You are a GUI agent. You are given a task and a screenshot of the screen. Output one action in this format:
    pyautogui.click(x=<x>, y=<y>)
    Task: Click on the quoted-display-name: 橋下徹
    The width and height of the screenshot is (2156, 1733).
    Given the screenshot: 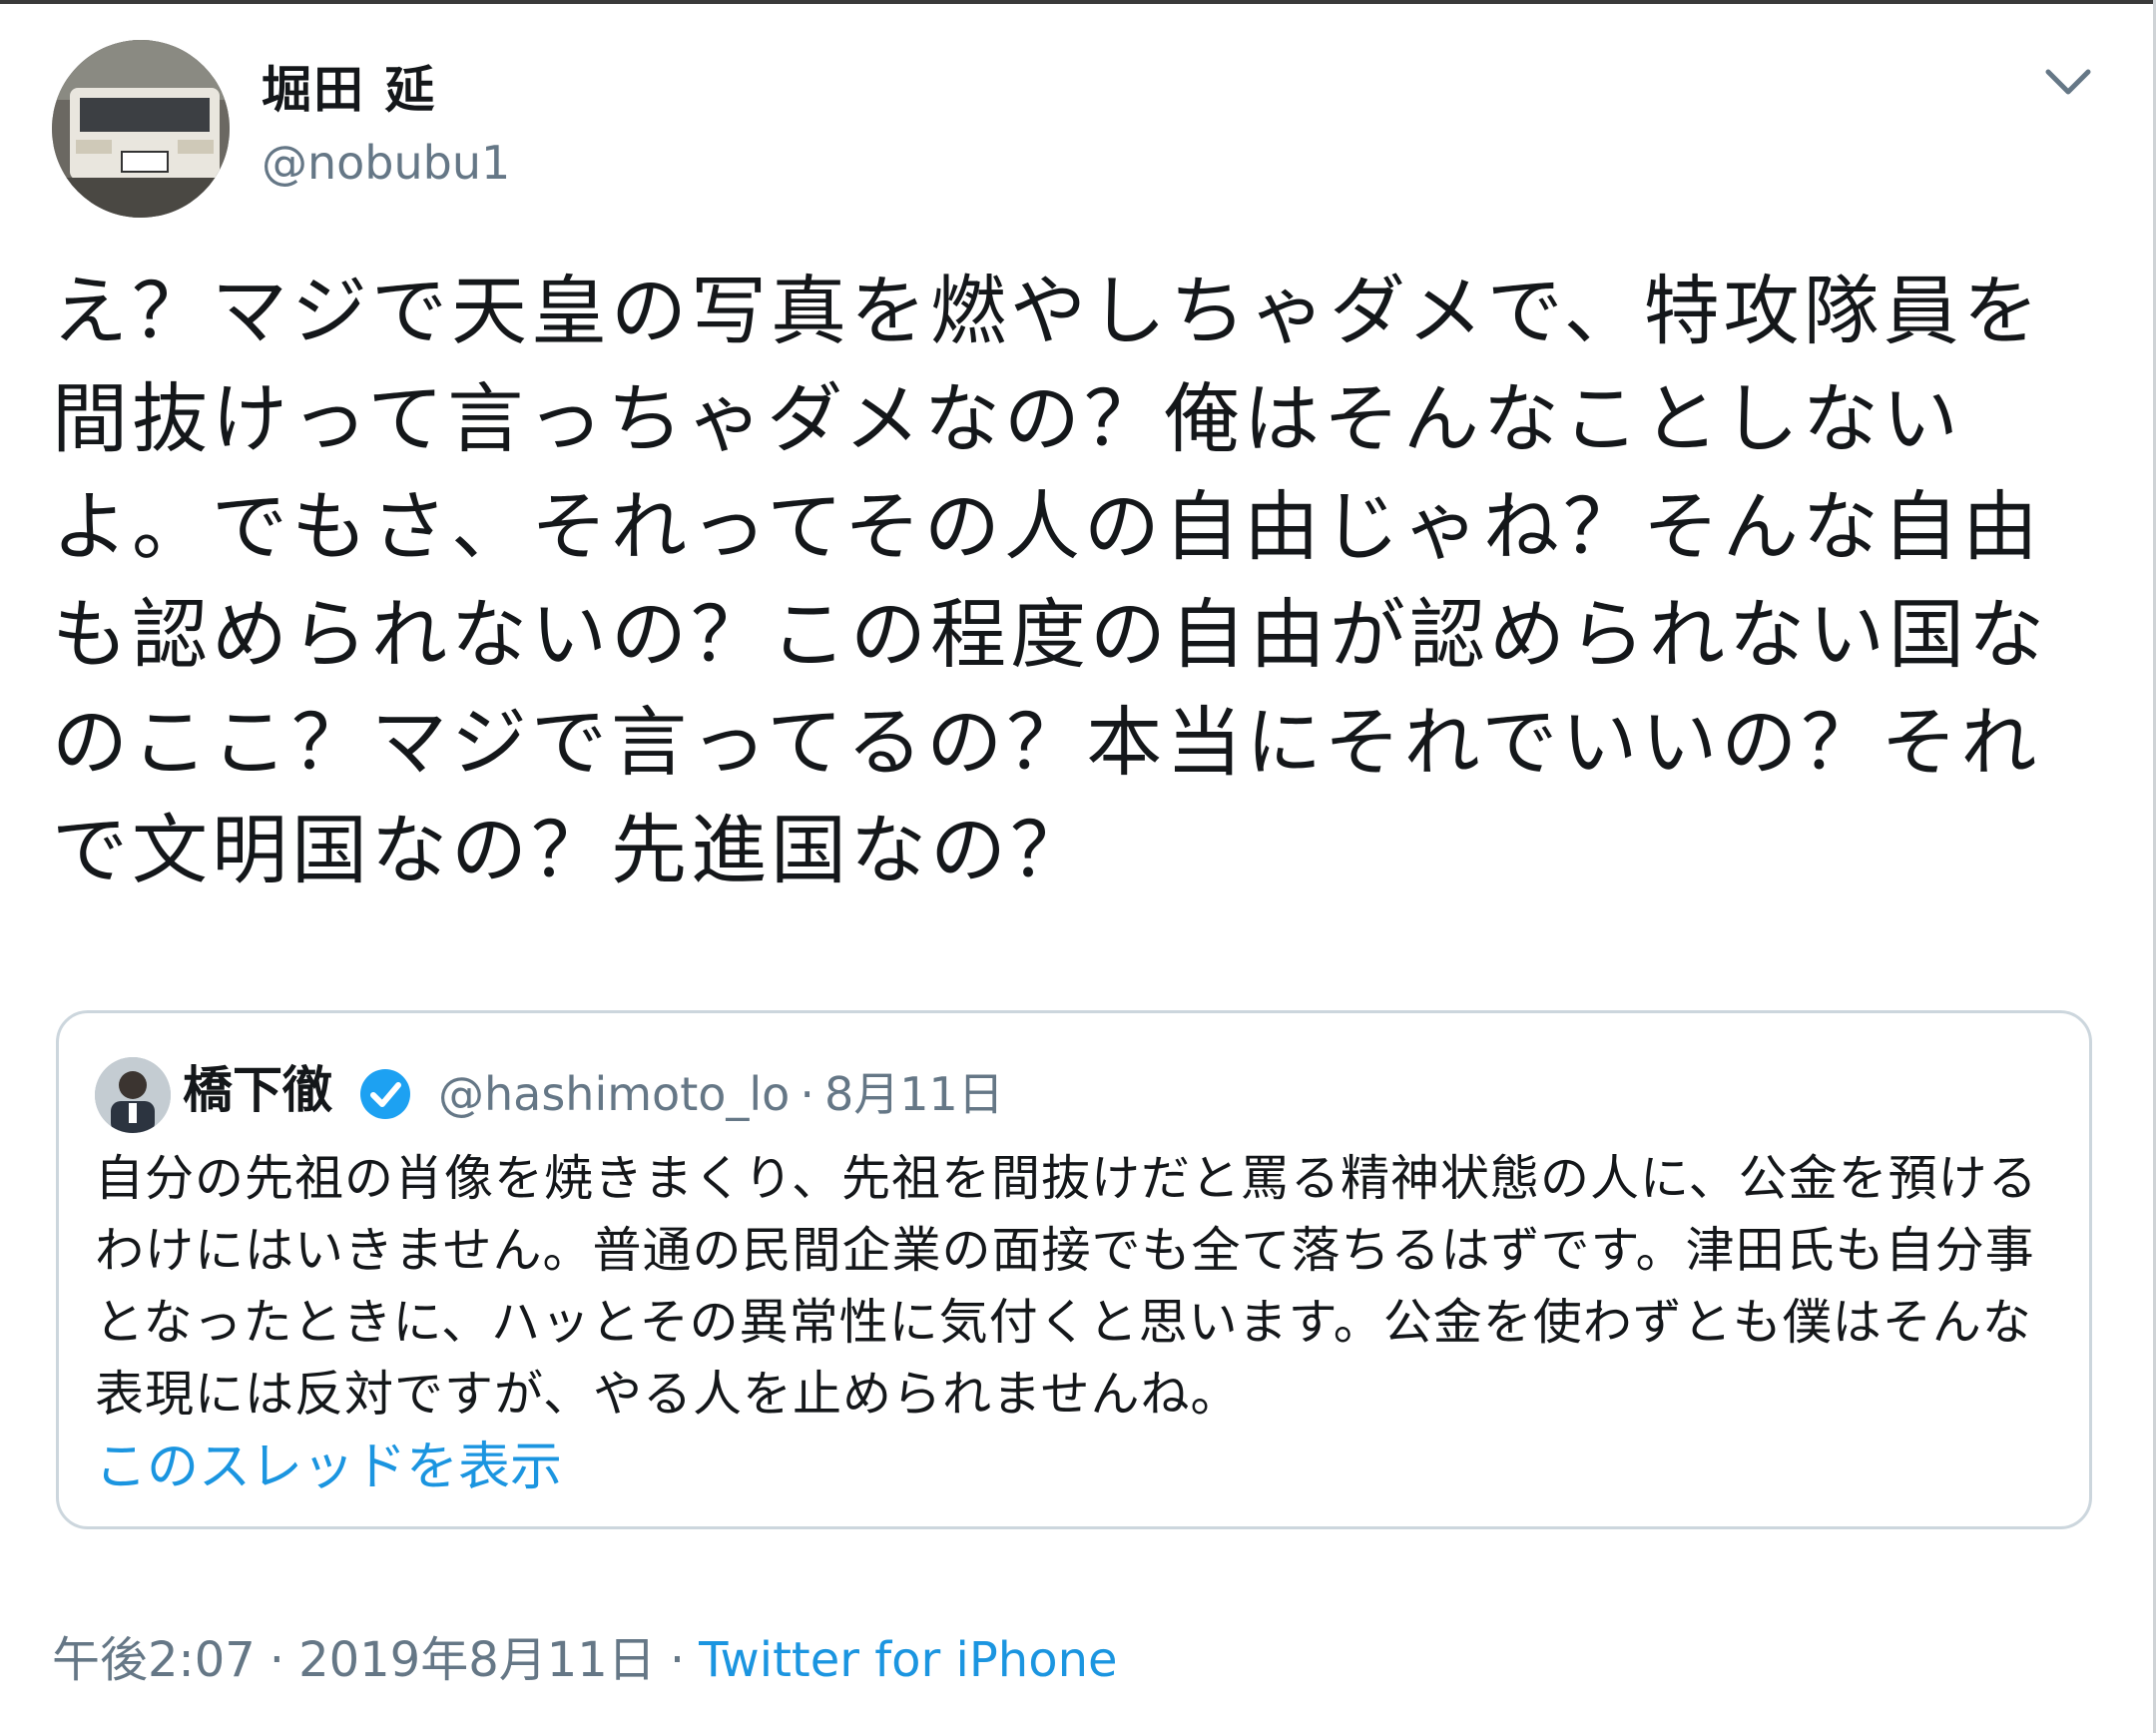 What is the action you would take?
    pyautogui.click(x=257, y=1090)
    